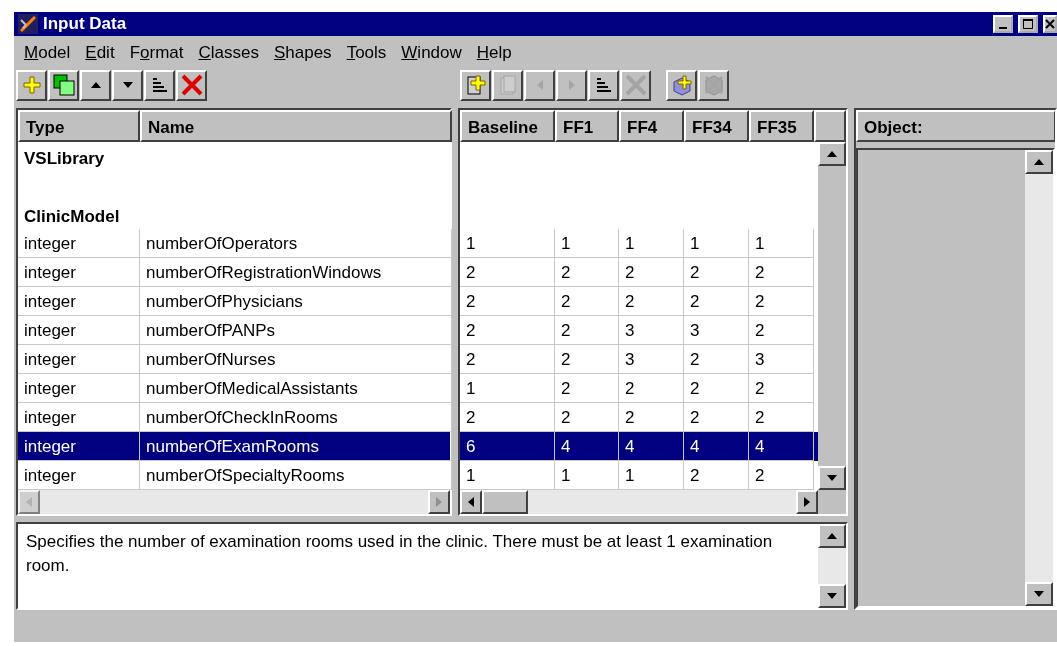  I want to click on table-row: integer numberOfOperators, so click(234, 243).